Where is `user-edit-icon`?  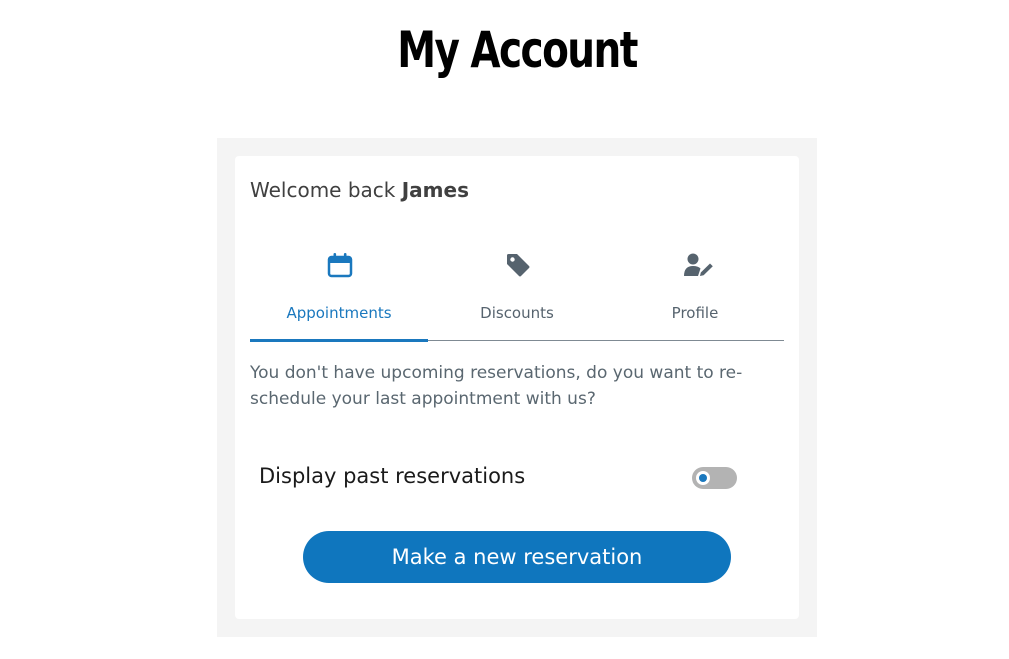
user-edit-icon is located at coordinates (698, 265).